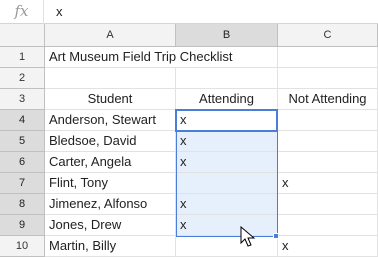 The width and height of the screenshot is (378, 257). What do you see at coordinates (227, 204) in the screenshot?
I see `cell-b8: x` at bounding box center [227, 204].